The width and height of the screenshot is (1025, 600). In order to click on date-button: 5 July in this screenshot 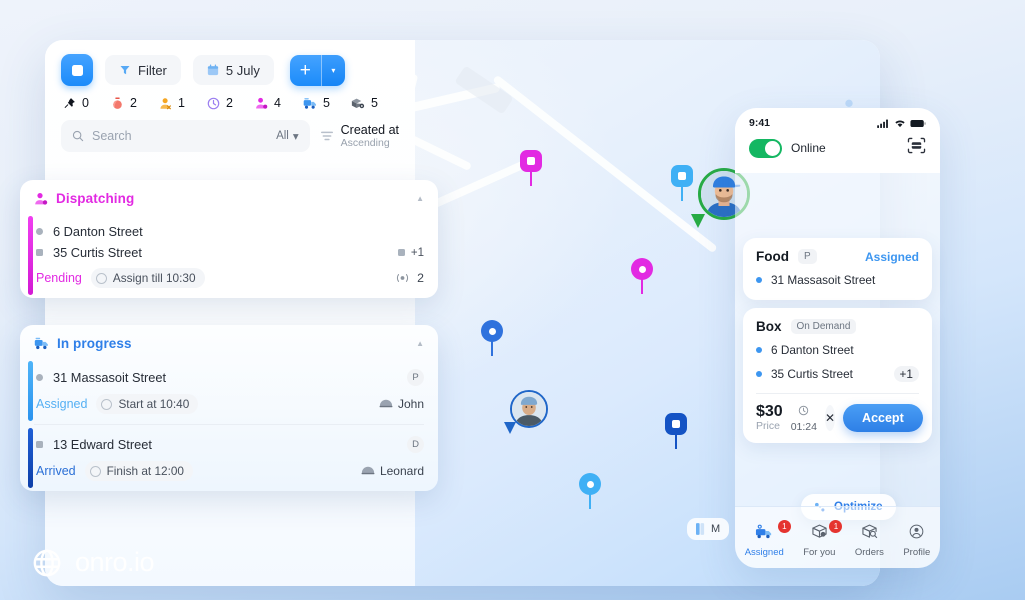, I will do `click(233, 70)`.